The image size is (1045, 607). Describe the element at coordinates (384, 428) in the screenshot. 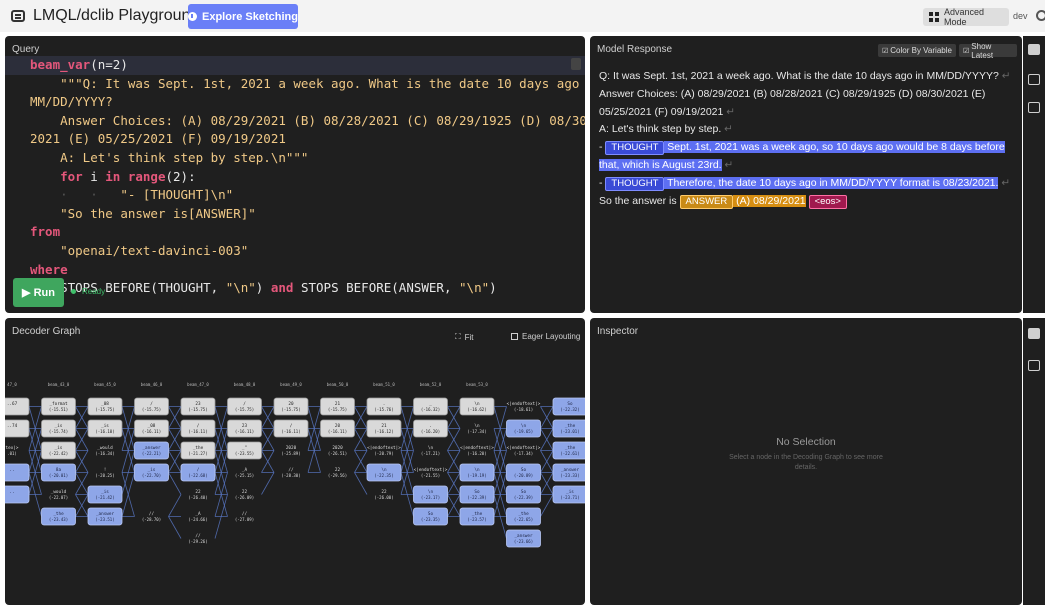

I see `graph-node: 21(-16.12)` at that location.